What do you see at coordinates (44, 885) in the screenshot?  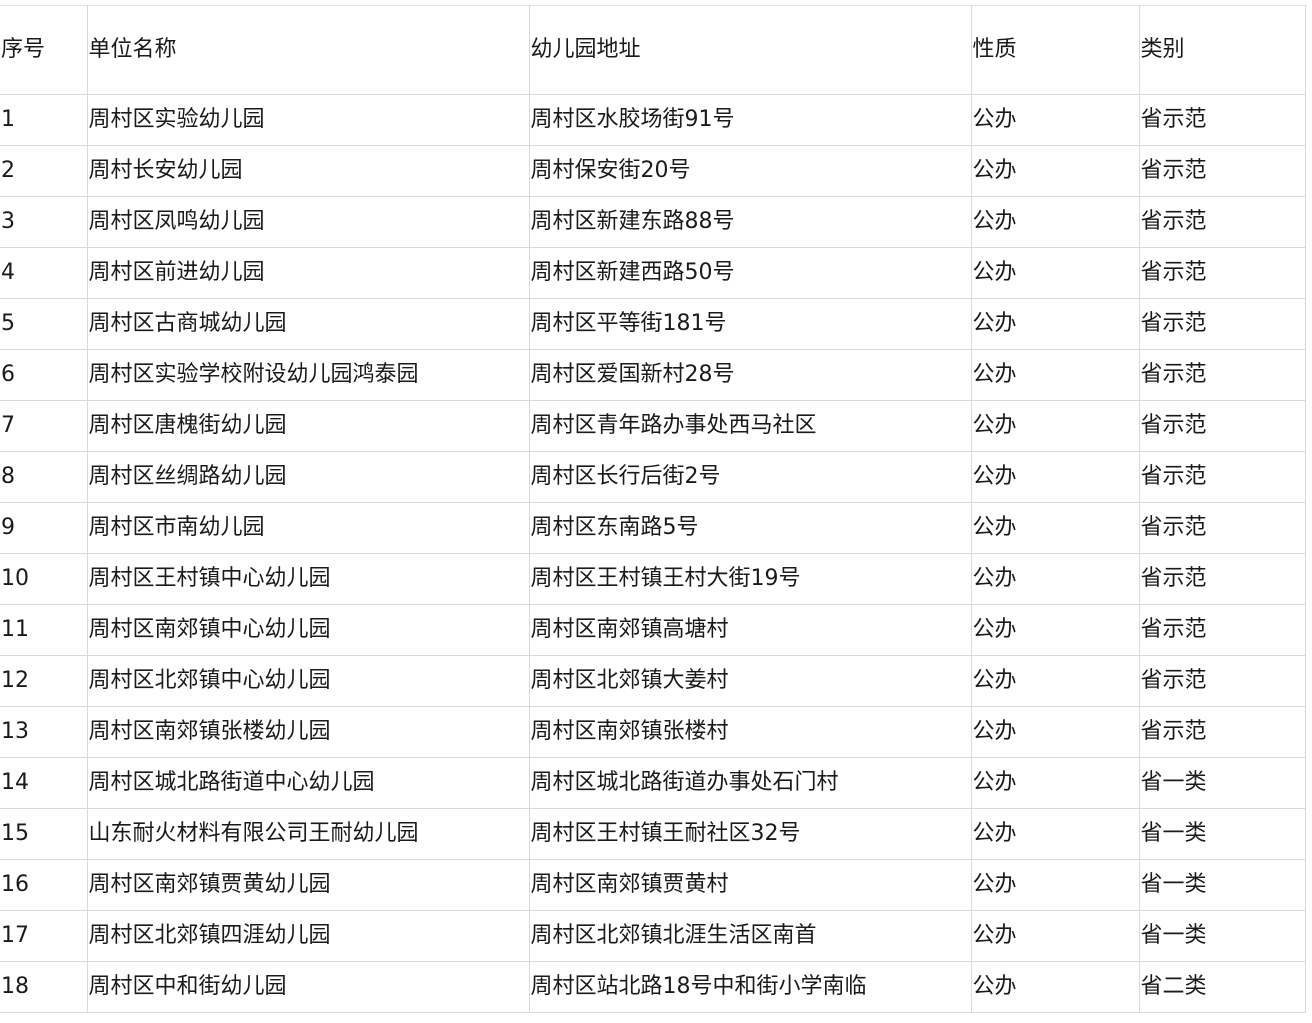 I see `cell-index: 16` at bounding box center [44, 885].